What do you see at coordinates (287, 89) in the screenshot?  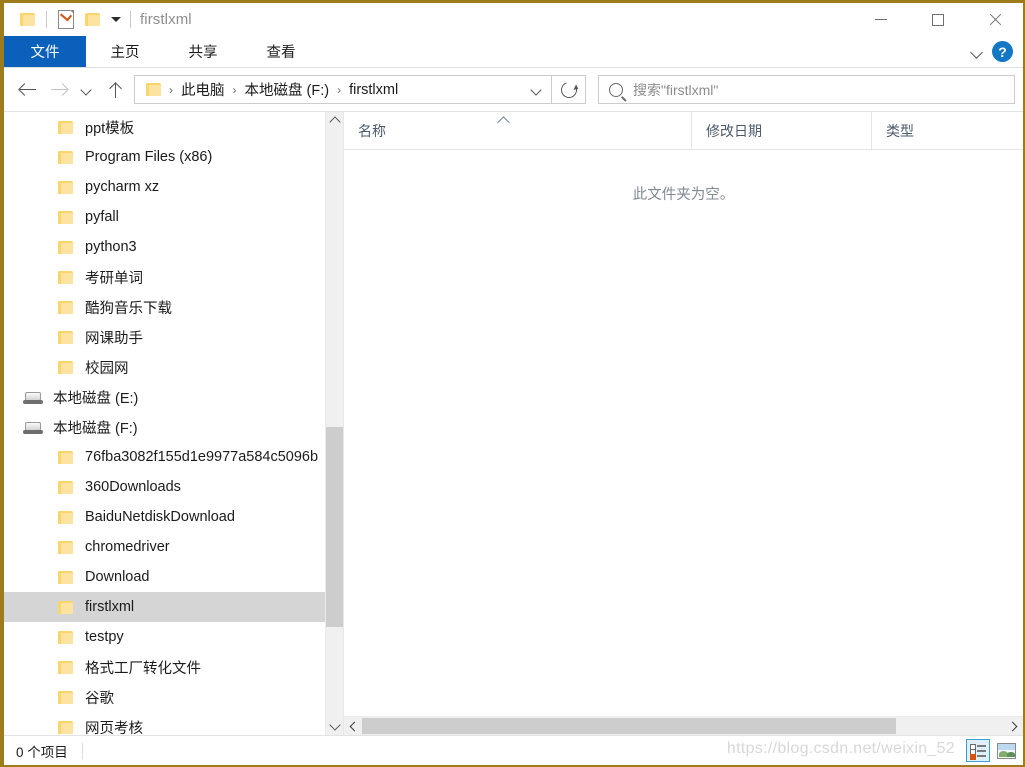 I see `breadcrumb-item-1: 本地磁盘 (F:)` at bounding box center [287, 89].